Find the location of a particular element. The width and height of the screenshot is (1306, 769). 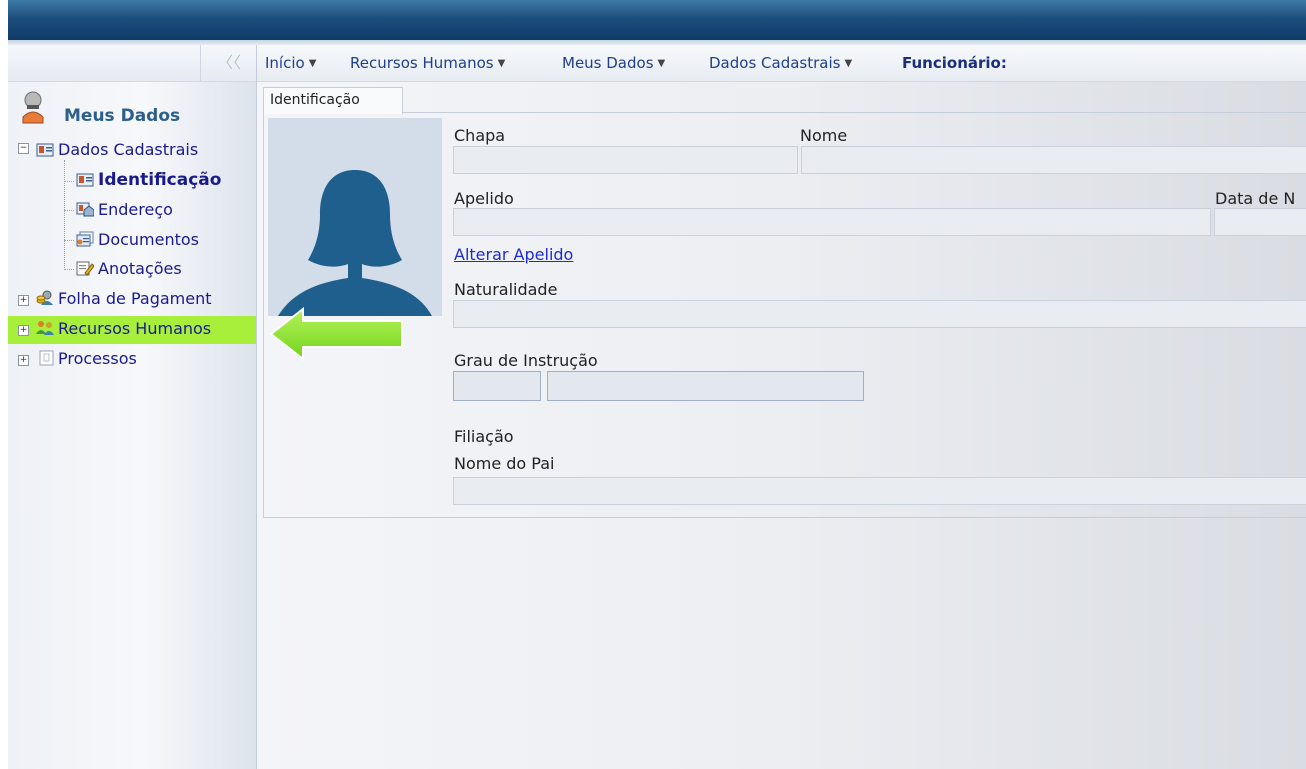

naturalidade-field is located at coordinates (879, 314).